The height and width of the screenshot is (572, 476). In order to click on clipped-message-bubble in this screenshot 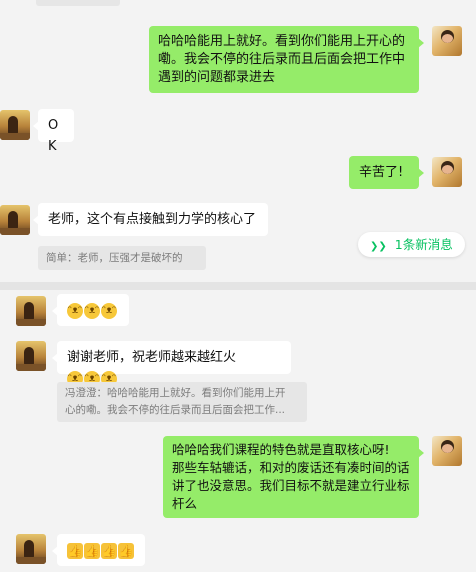, I will do `click(78, 3)`.